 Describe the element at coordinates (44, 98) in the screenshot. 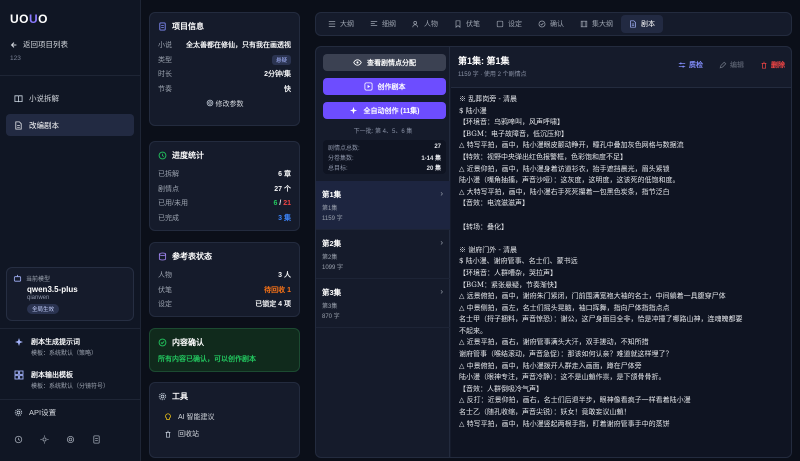

I see `nav-label: 小说拆解` at that location.